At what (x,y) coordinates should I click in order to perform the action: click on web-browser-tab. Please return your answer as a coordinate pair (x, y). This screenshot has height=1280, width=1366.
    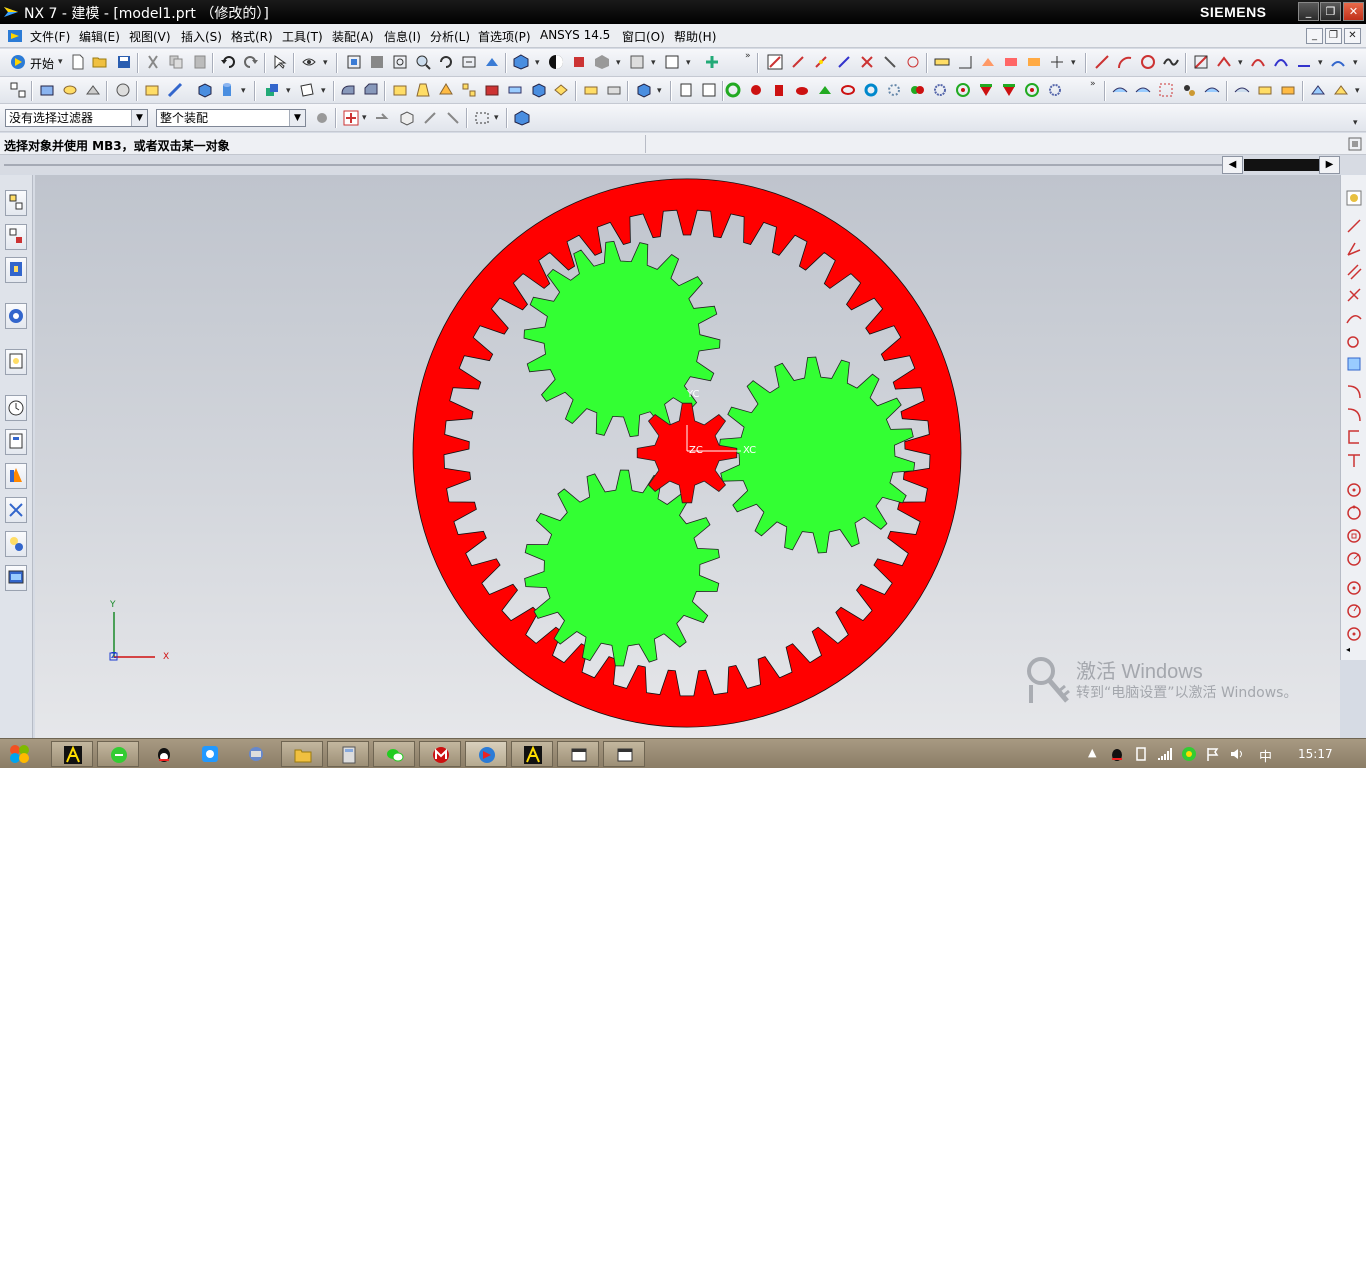
    Looking at the image, I should click on (16, 362).